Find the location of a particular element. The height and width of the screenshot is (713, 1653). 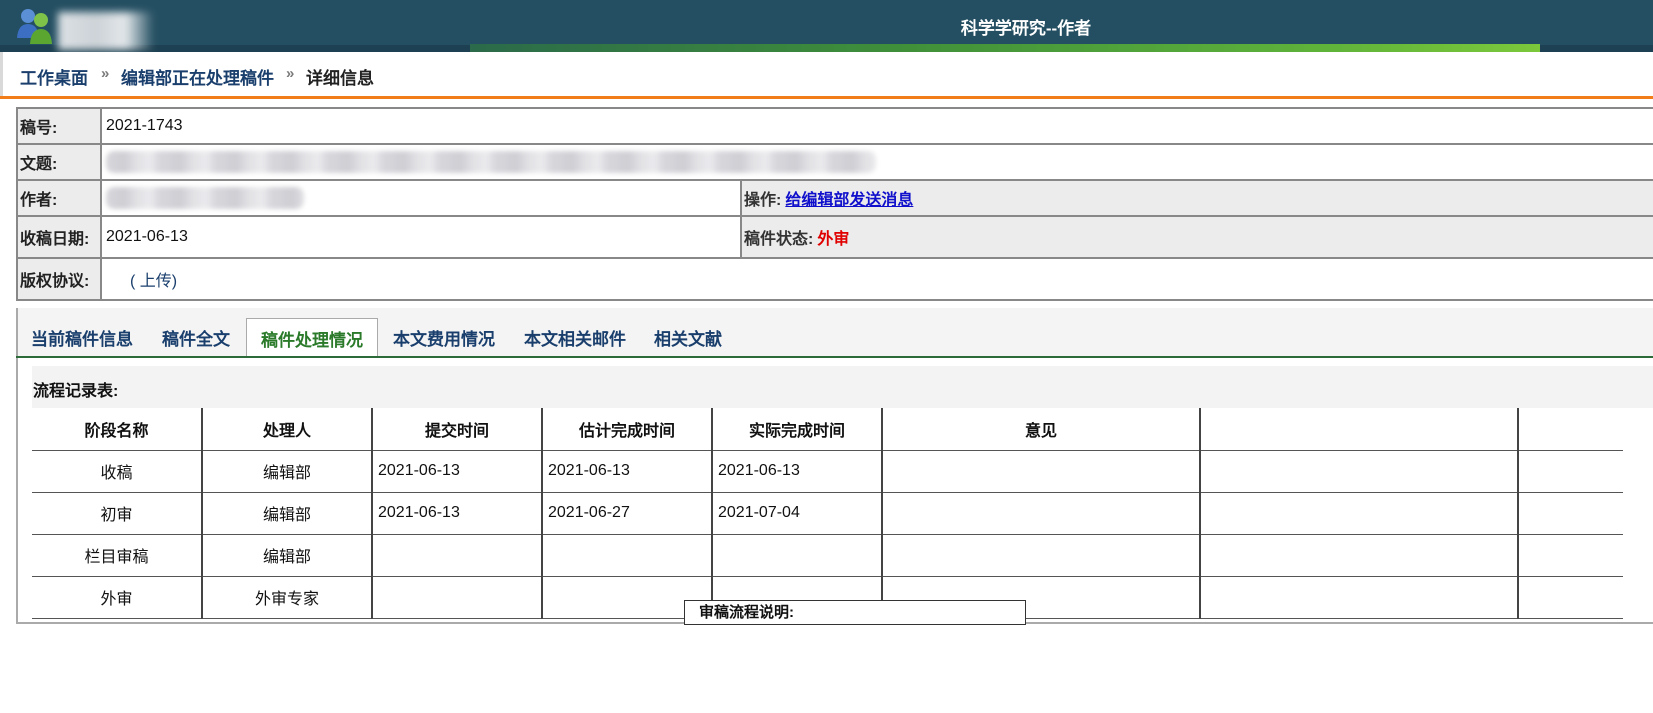

col-actual-time: 实际完成时间 is located at coordinates (797, 429).